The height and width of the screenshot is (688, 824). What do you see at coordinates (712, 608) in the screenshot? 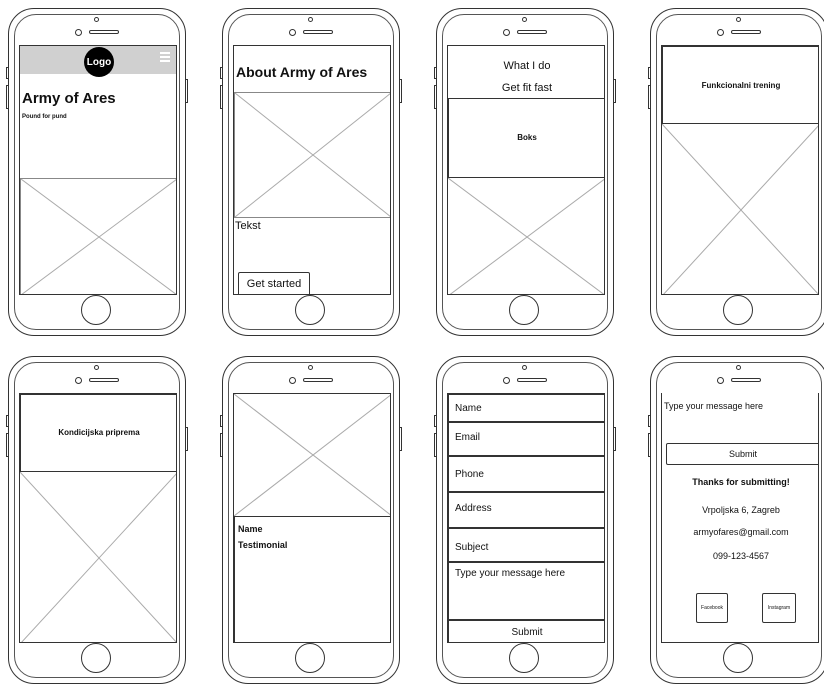
I see `facebook-button: Facebook` at bounding box center [712, 608].